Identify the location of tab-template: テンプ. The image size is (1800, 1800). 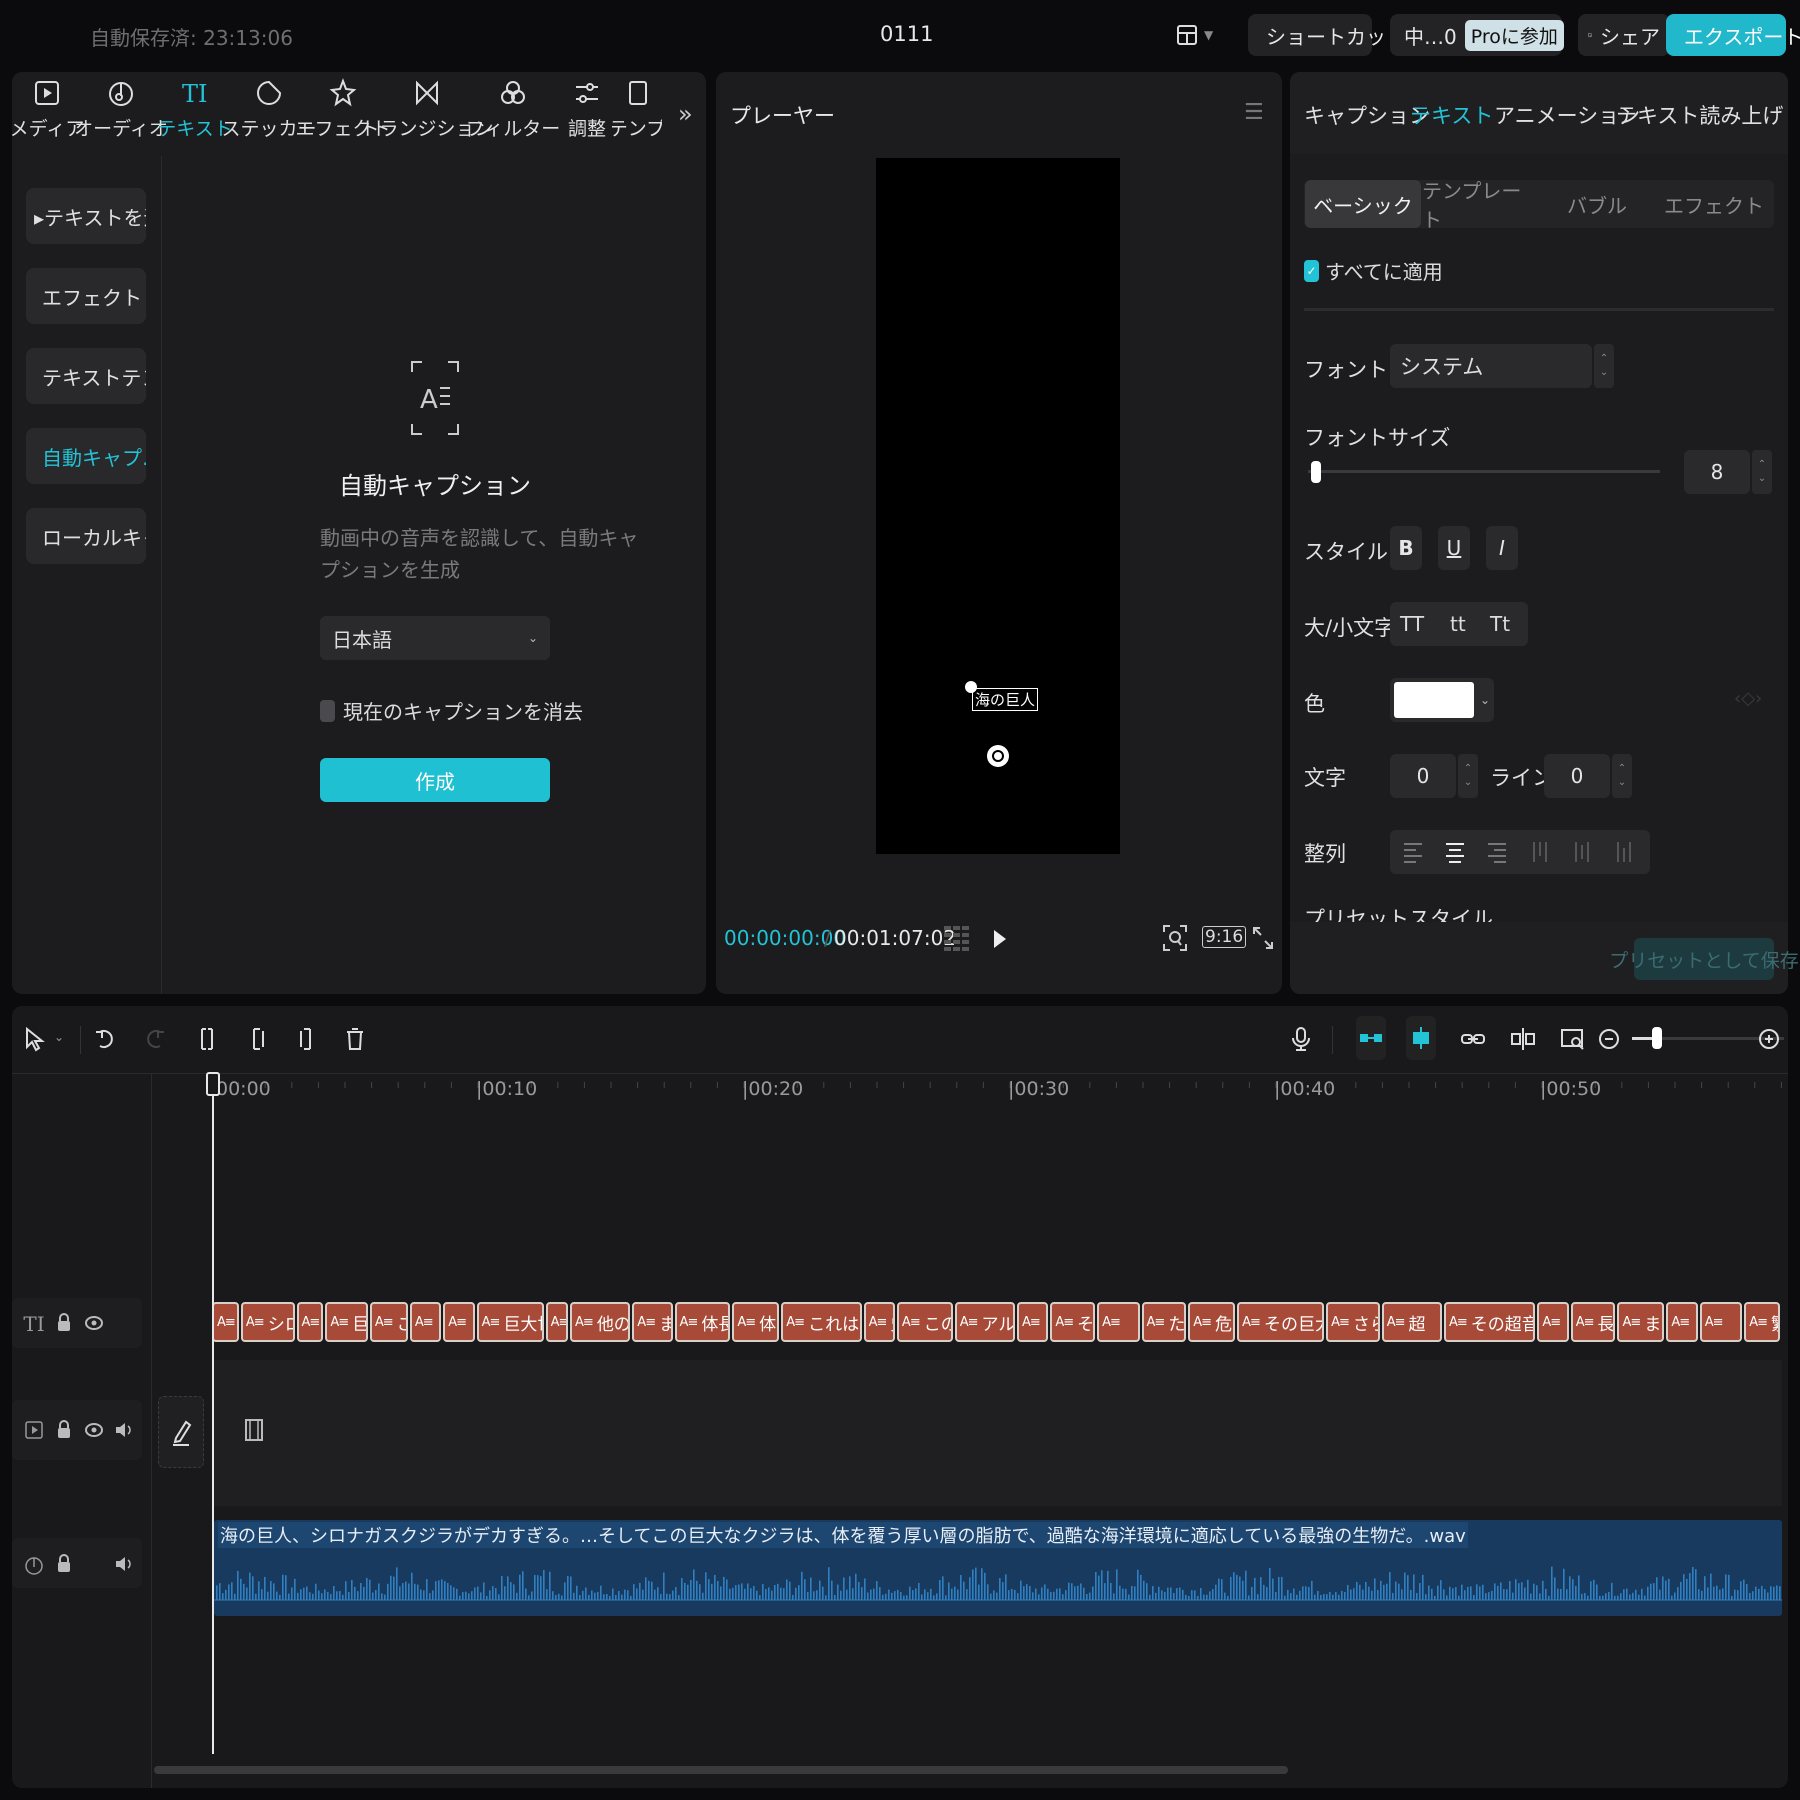
(637, 109).